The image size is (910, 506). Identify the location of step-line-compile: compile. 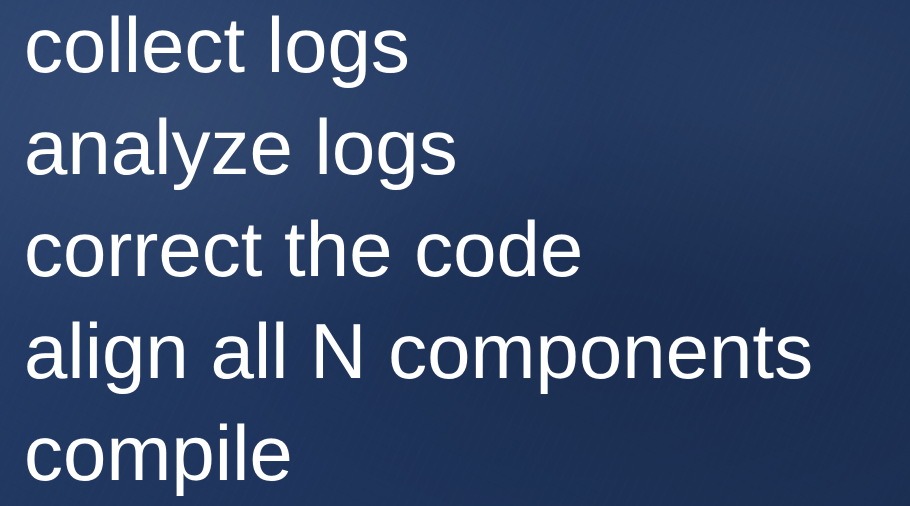
(158, 453).